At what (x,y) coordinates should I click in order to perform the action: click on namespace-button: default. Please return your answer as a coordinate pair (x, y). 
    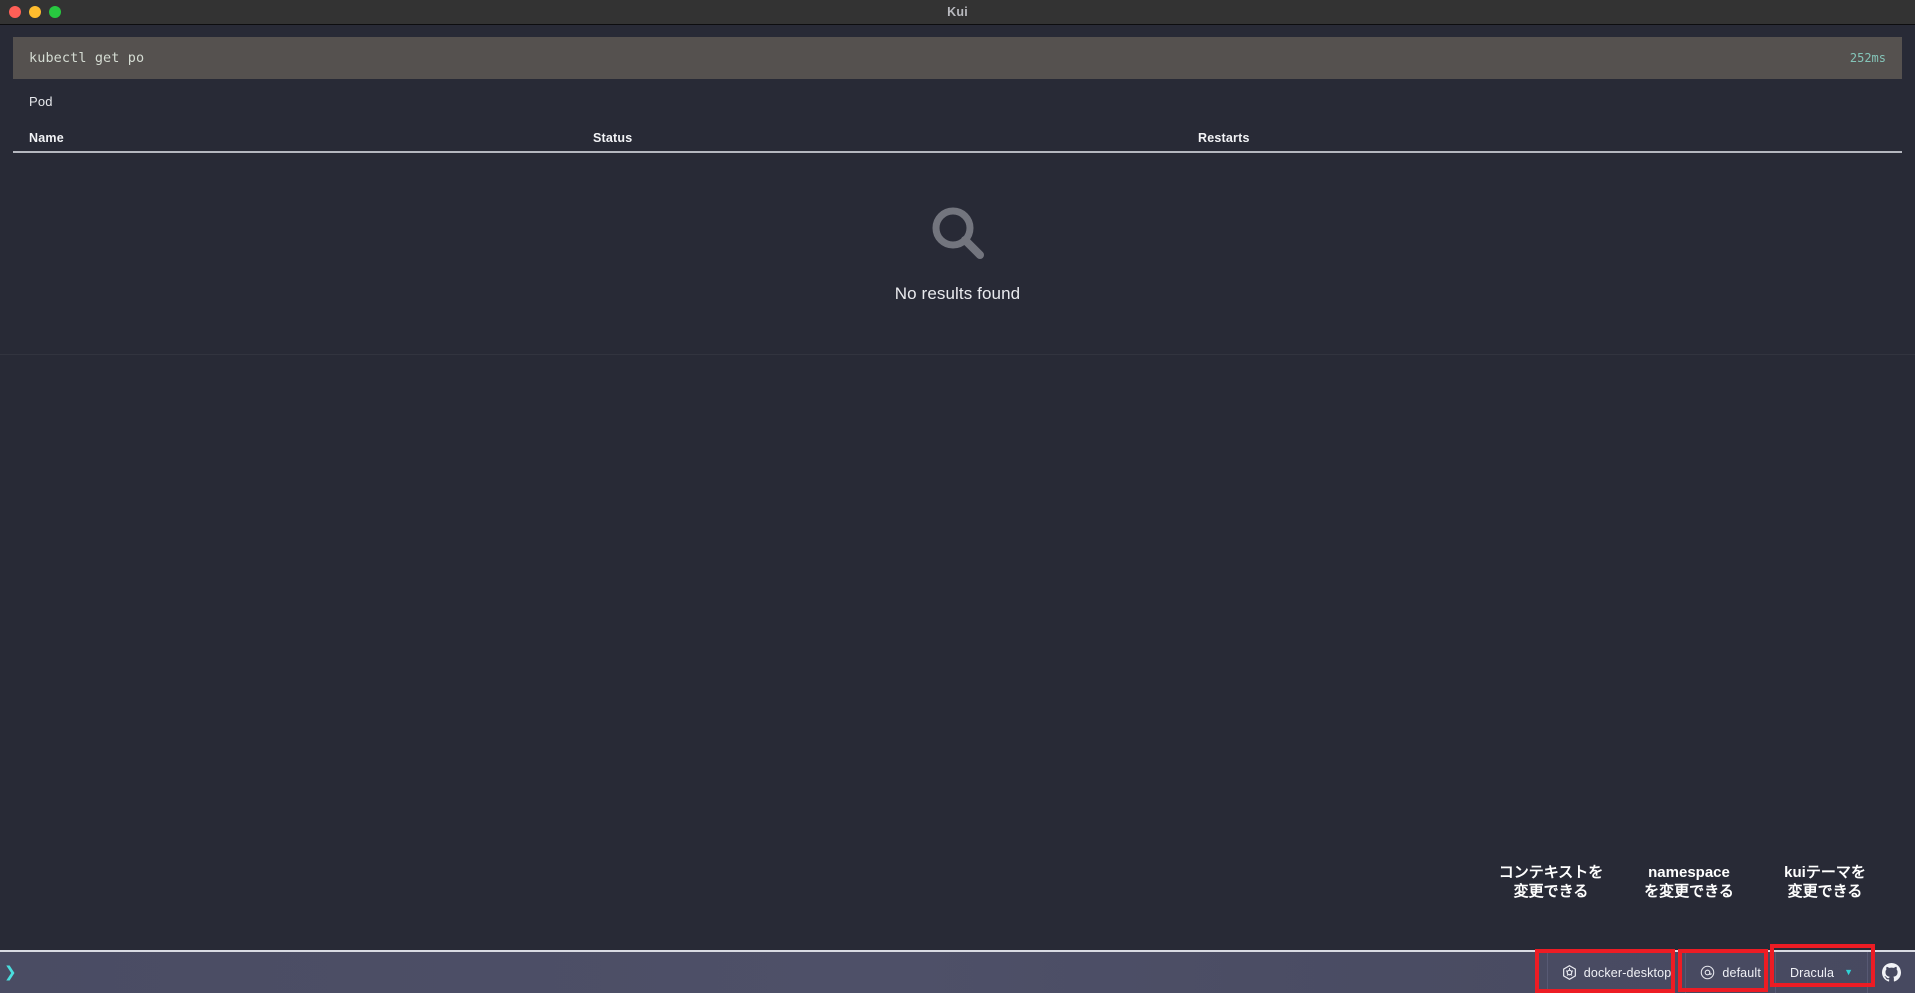
    Looking at the image, I should click on (1730, 972).